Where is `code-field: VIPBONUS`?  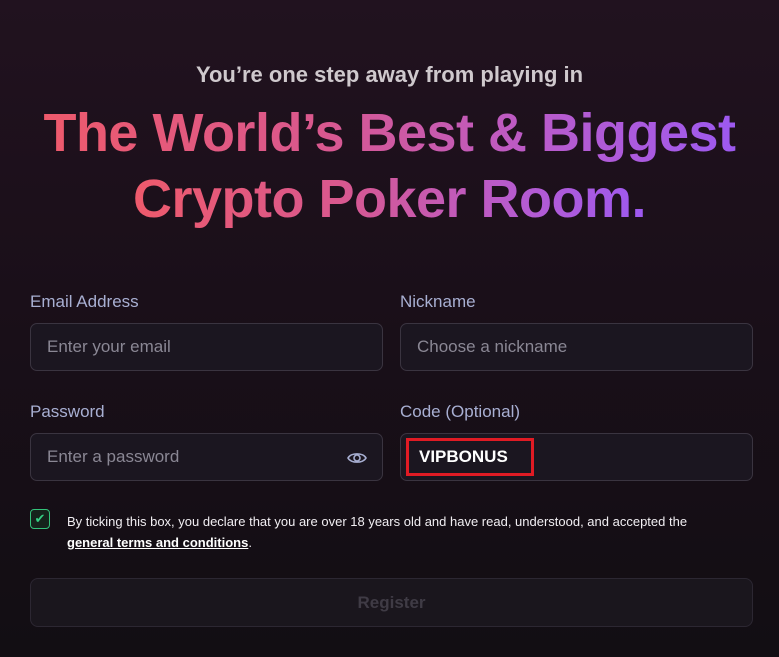 code-field: VIPBONUS is located at coordinates (576, 457).